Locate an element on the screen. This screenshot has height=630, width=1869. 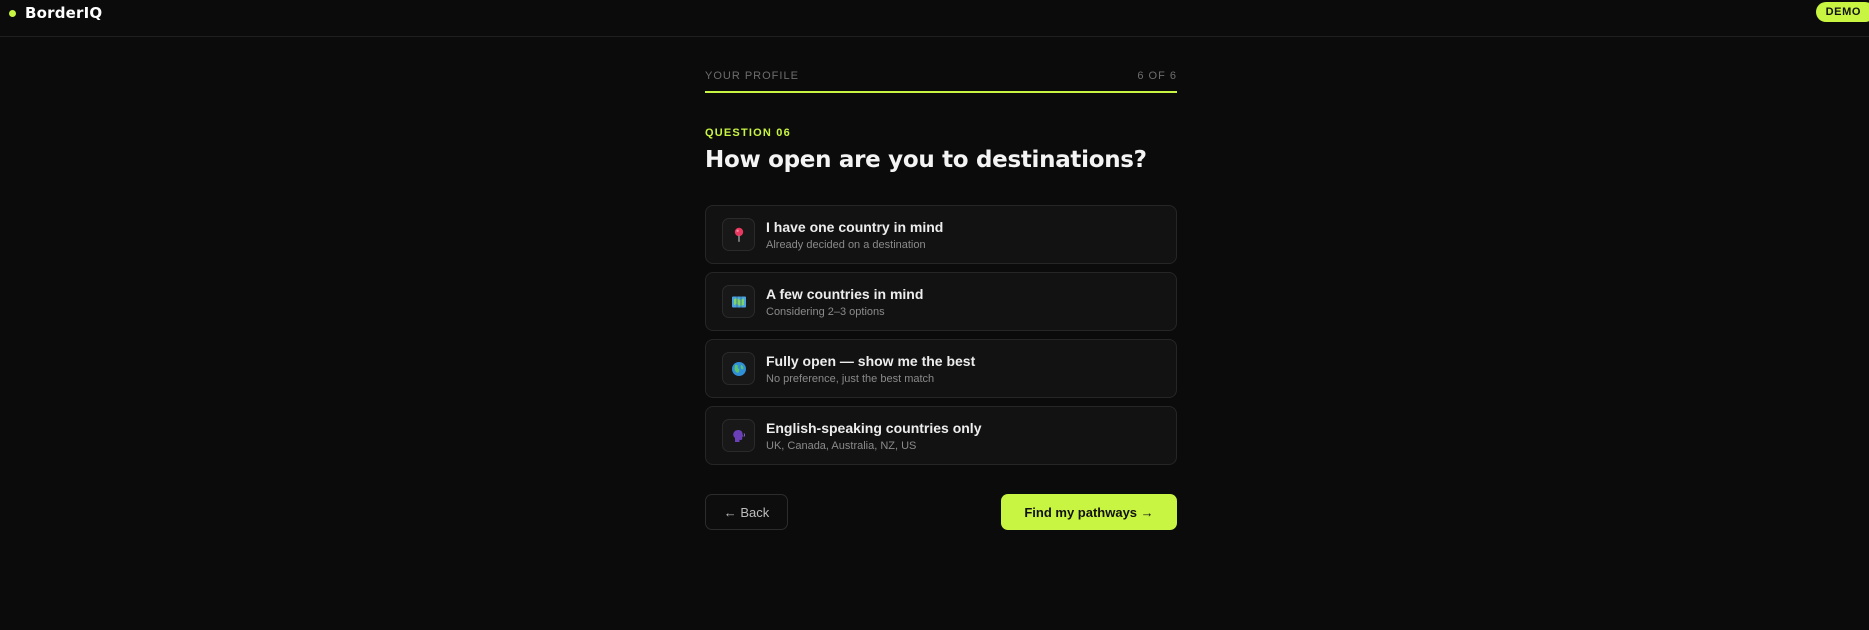
option-title: A few countries in mind is located at coordinates (845, 294).